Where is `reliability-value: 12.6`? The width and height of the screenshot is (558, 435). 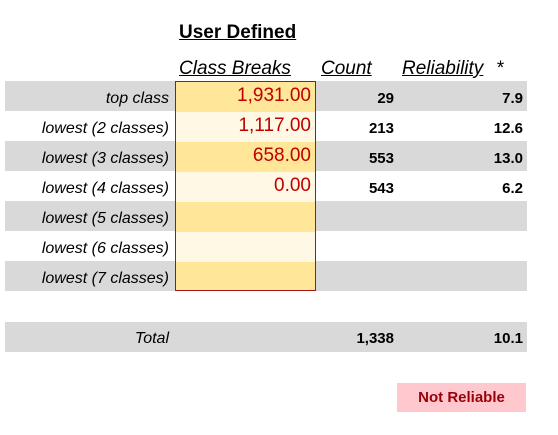
reliability-value: 12.6 is located at coordinates (508, 128).